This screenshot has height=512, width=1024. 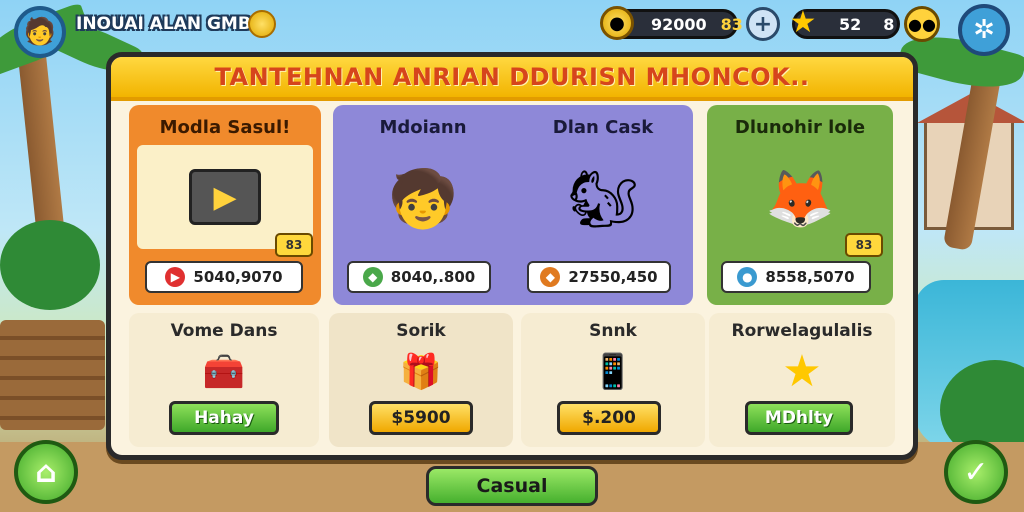 I want to click on panel-title: TANTEHNAN ANRIAN DDURISN MHONCOK.., so click(x=512, y=77).